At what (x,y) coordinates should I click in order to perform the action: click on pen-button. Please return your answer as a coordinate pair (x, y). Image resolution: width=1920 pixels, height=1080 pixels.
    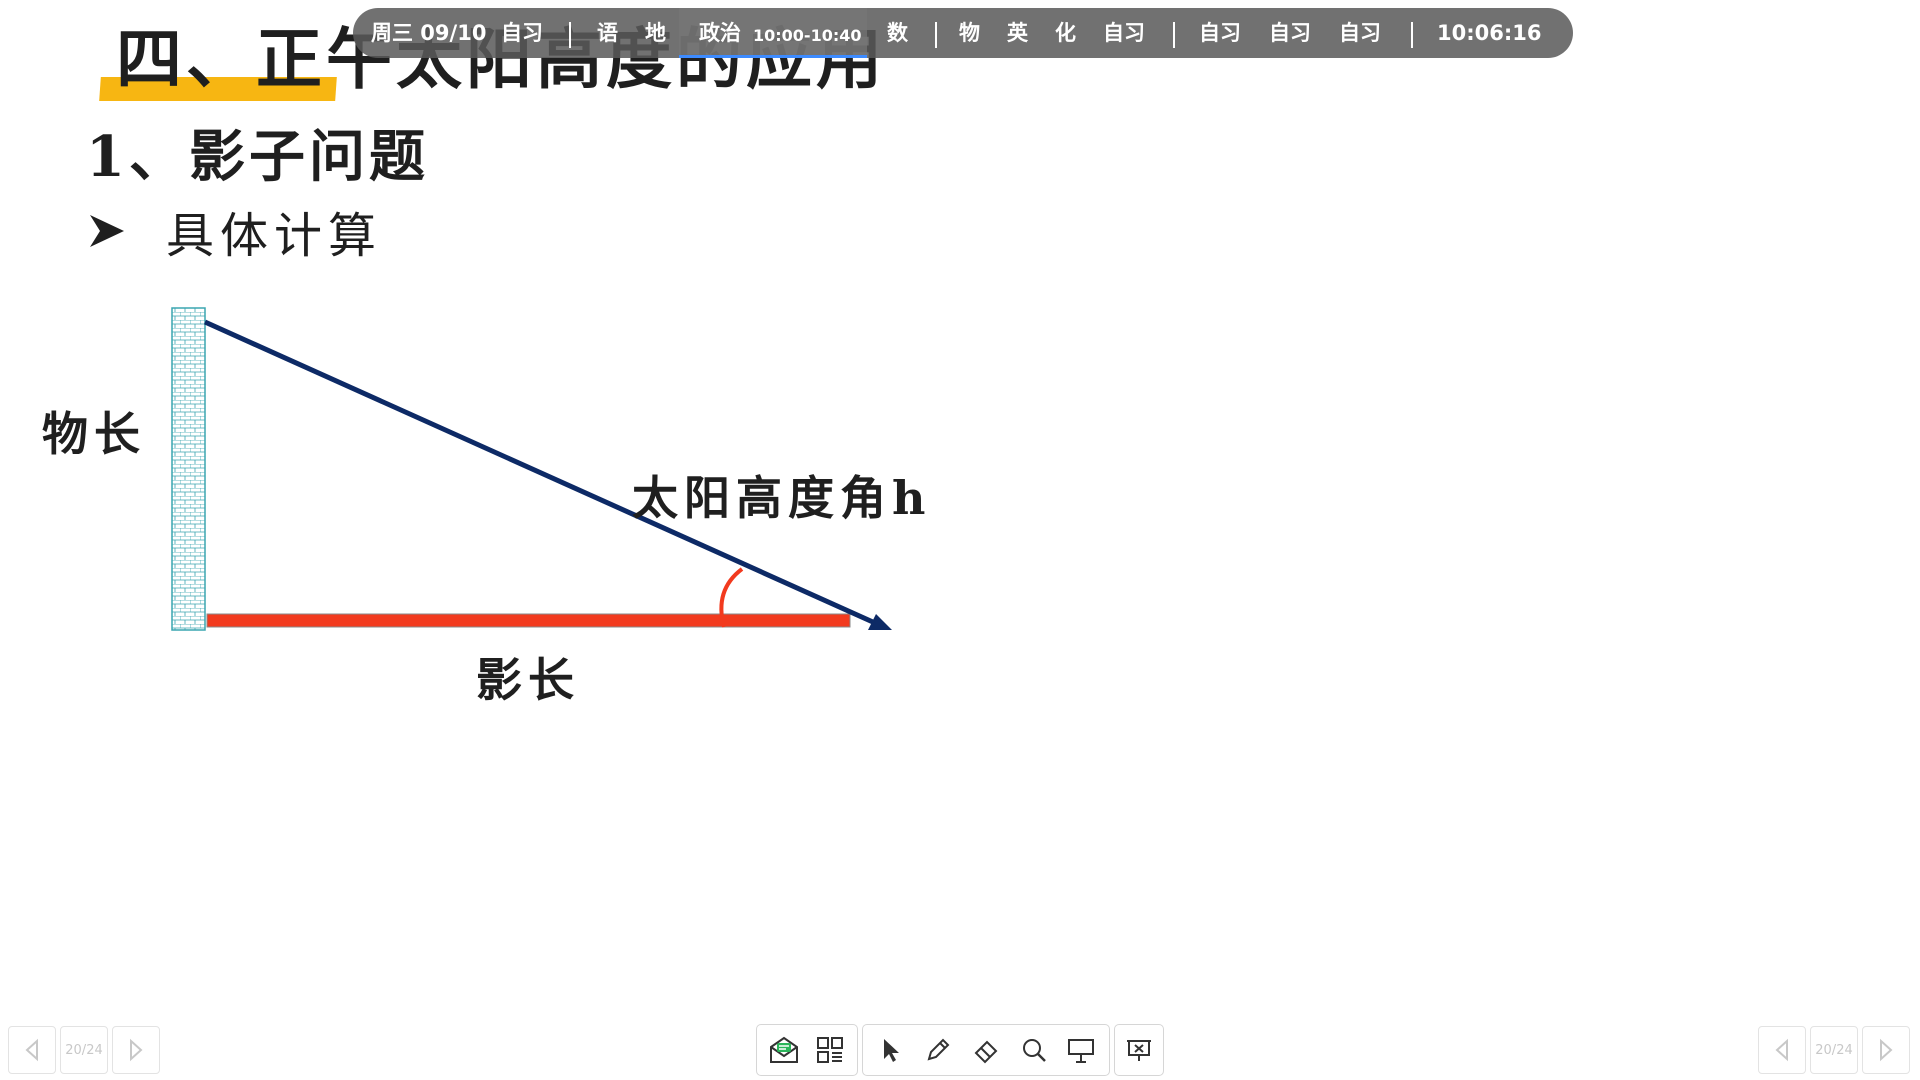
    Looking at the image, I should click on (939, 1050).